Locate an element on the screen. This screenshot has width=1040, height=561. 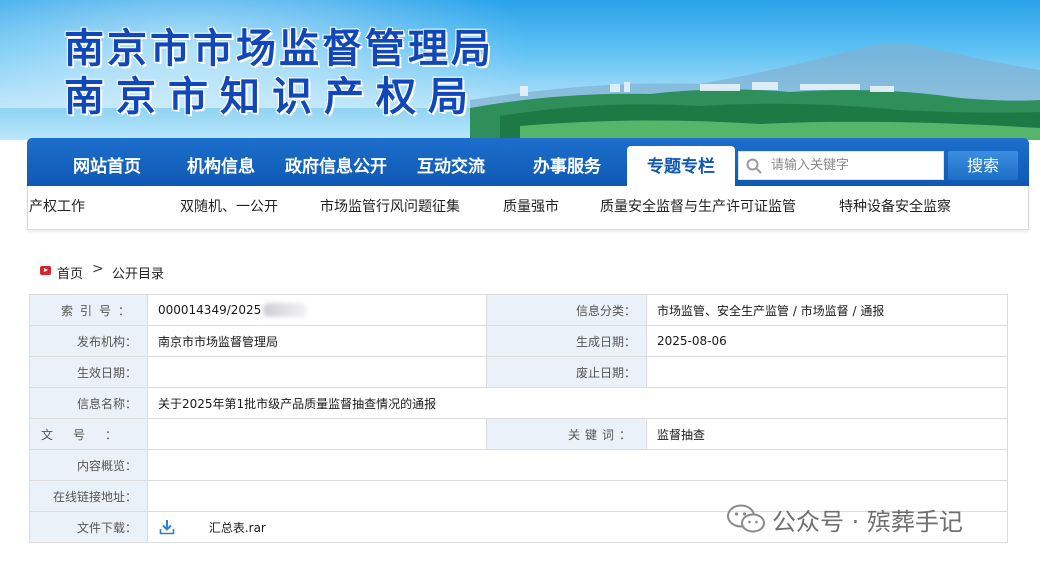
overview-label: 内容概览： is located at coordinates (88, 465).